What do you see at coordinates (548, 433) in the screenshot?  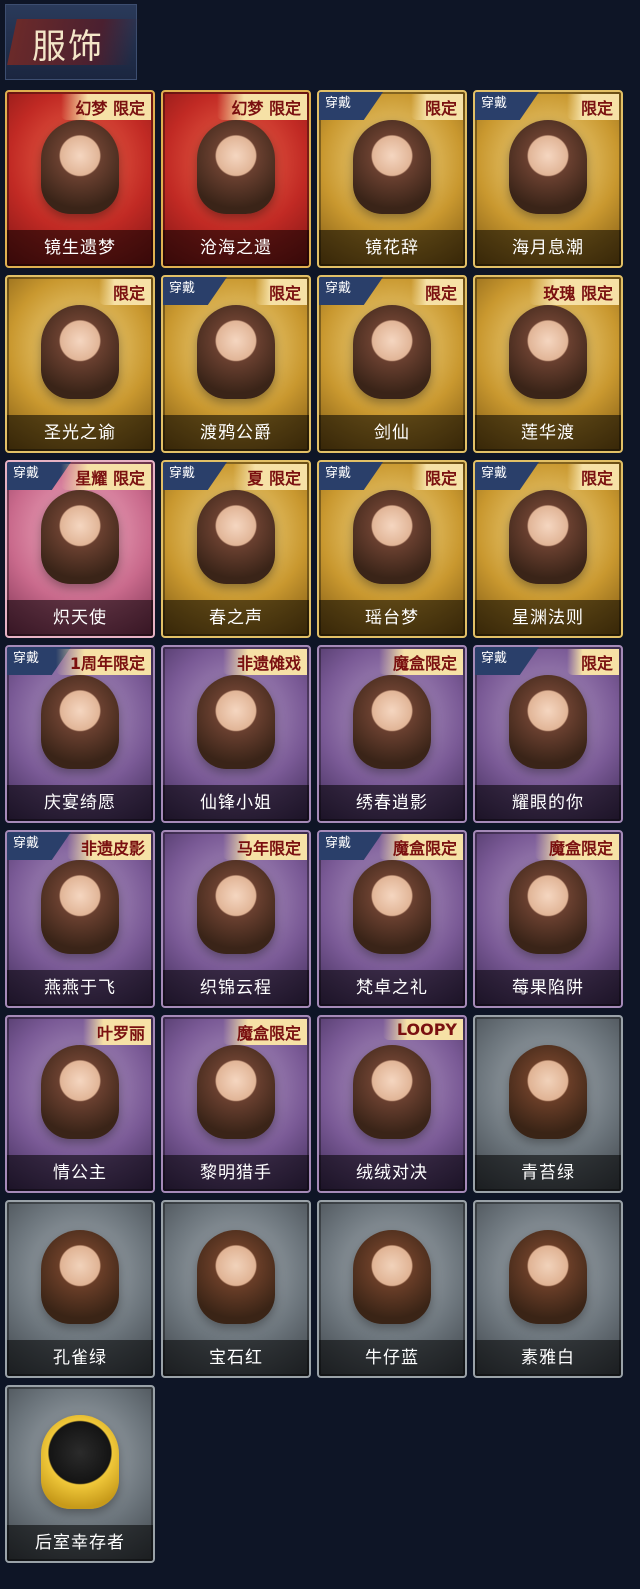 I see `costume-name: 莲华渡` at bounding box center [548, 433].